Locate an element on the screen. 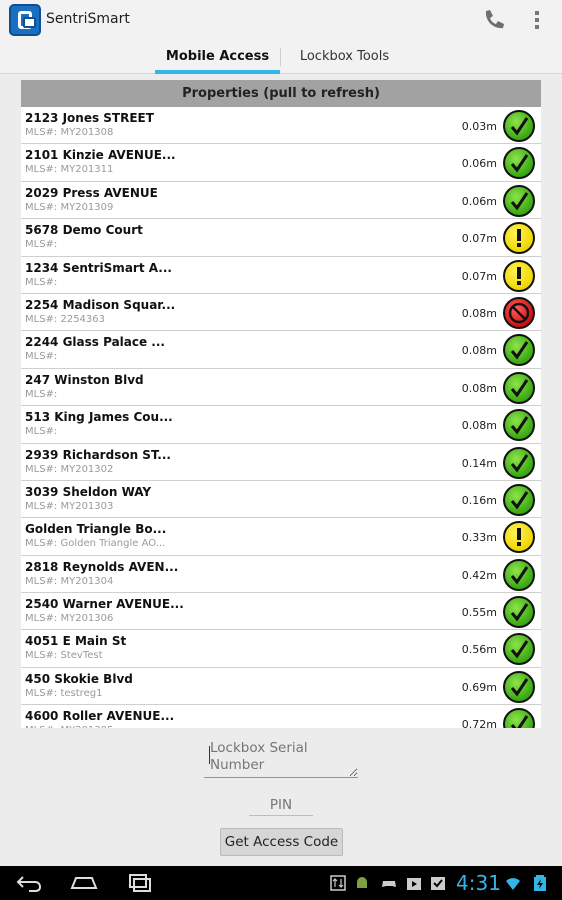  game-controller-icon is located at coordinates (389, 884).